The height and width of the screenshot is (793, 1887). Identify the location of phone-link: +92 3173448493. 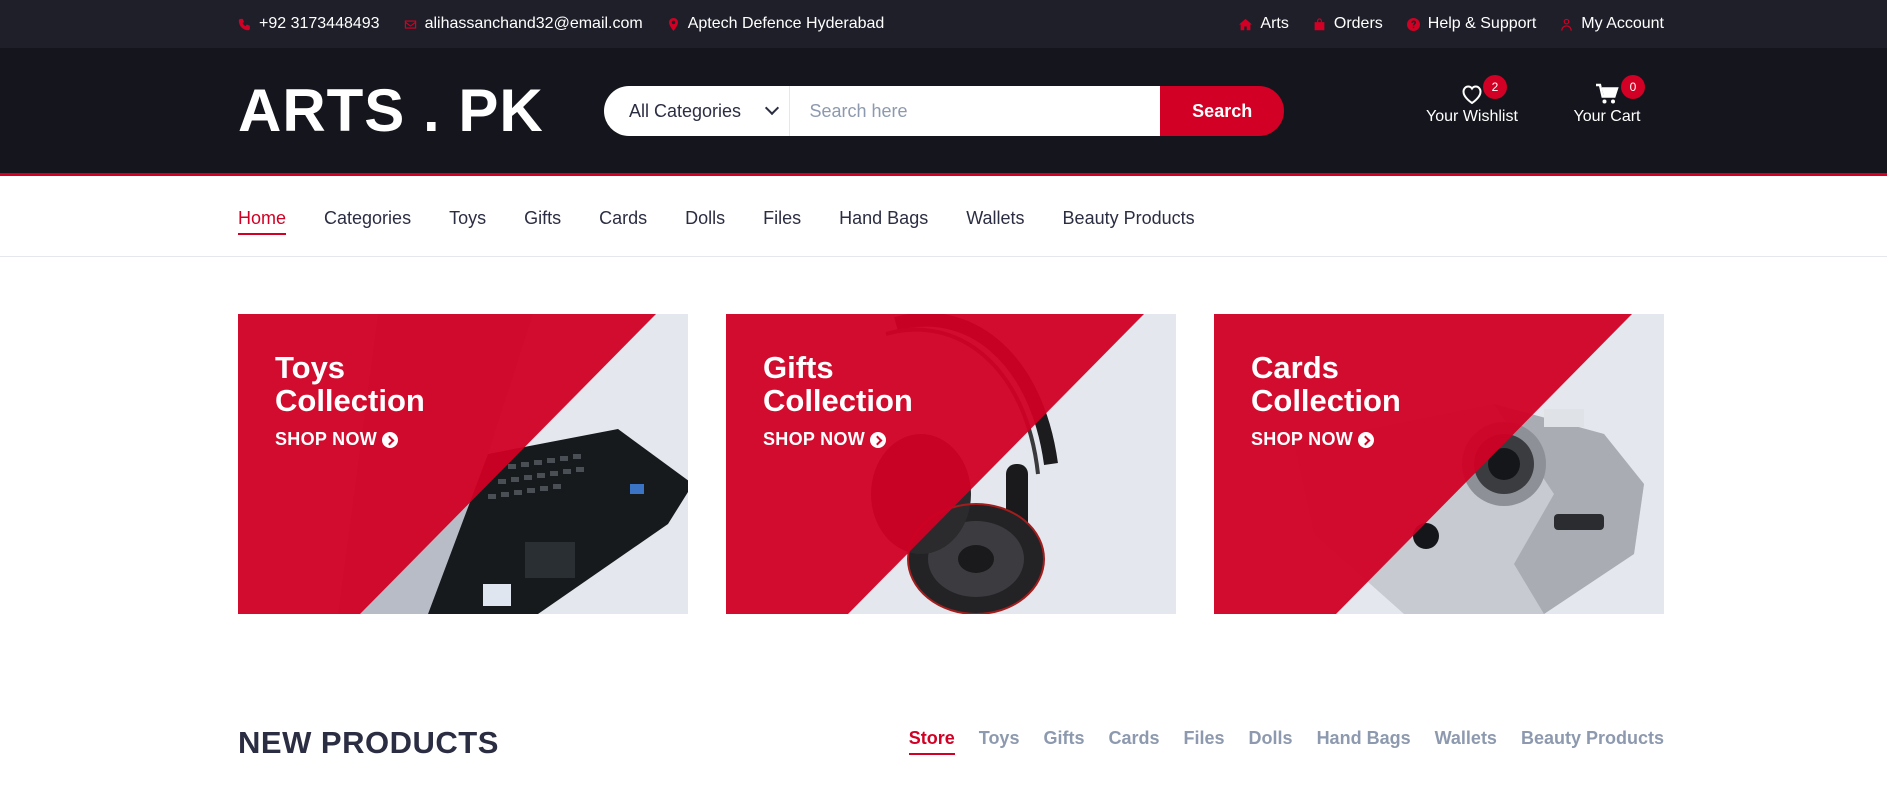
(309, 24).